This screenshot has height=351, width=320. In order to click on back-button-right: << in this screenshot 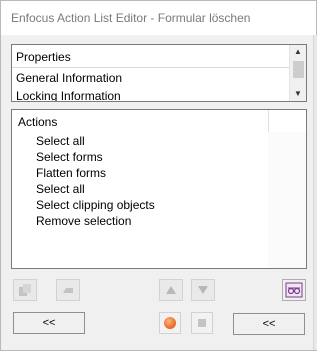, I will do `click(269, 324)`.